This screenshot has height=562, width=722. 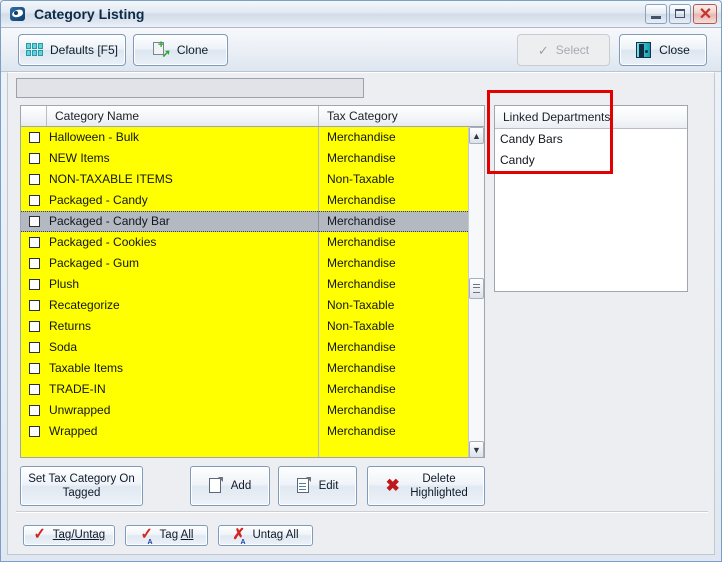 What do you see at coordinates (180, 50) in the screenshot?
I see `clone-button: + ➚ Clone` at bounding box center [180, 50].